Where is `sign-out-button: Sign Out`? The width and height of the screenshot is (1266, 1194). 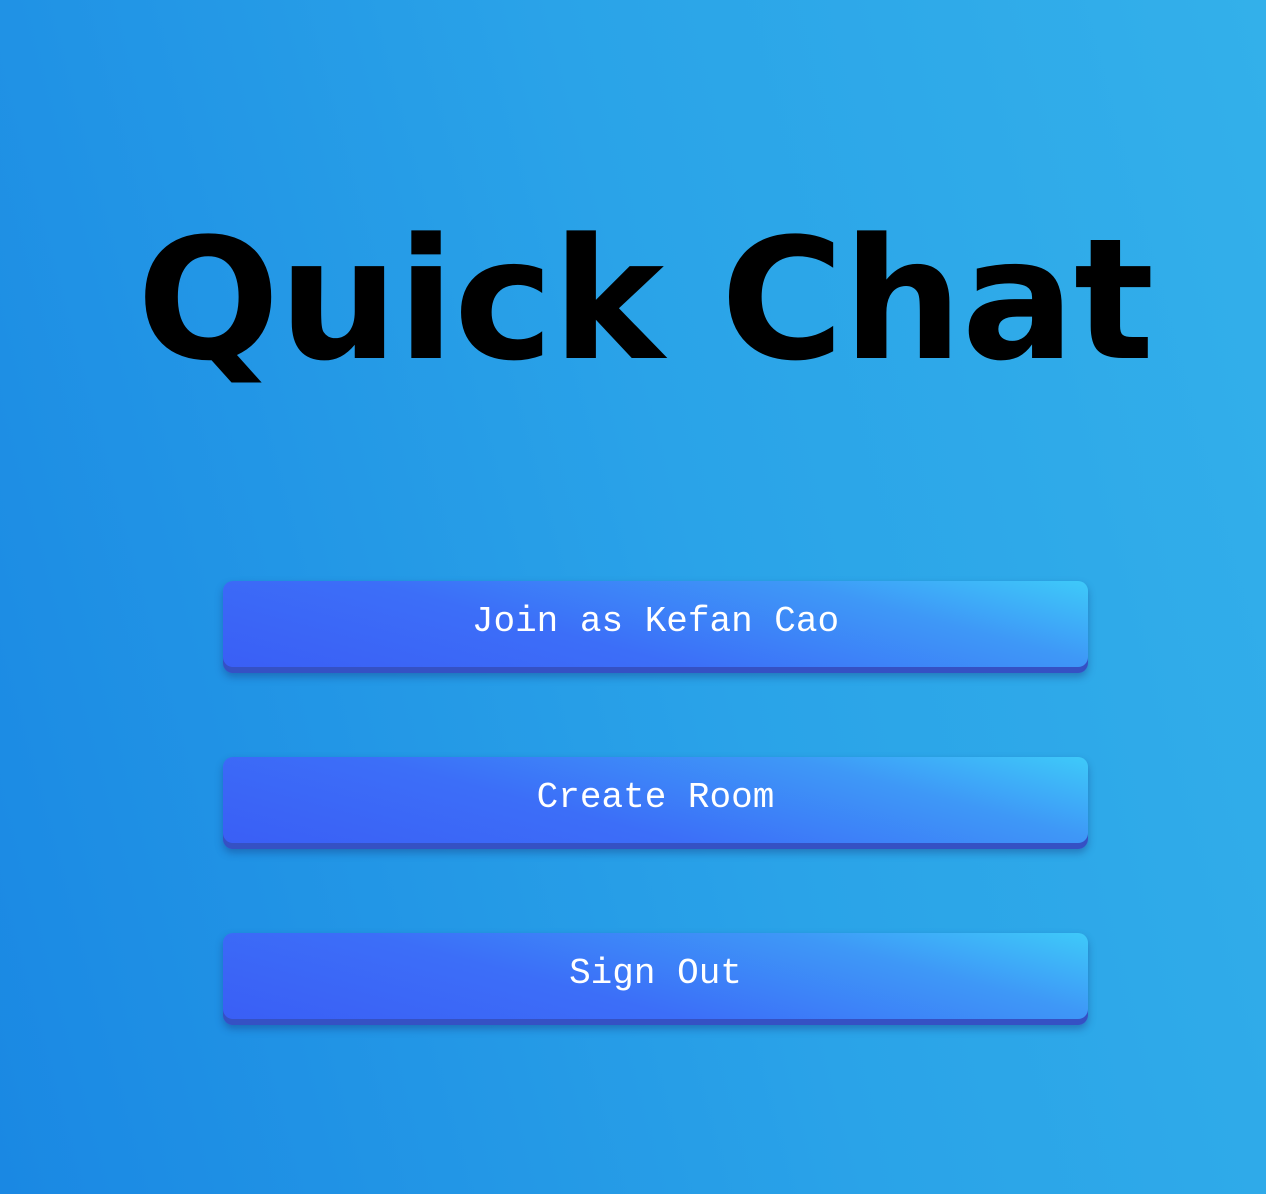 sign-out-button: Sign Out is located at coordinates (655, 979).